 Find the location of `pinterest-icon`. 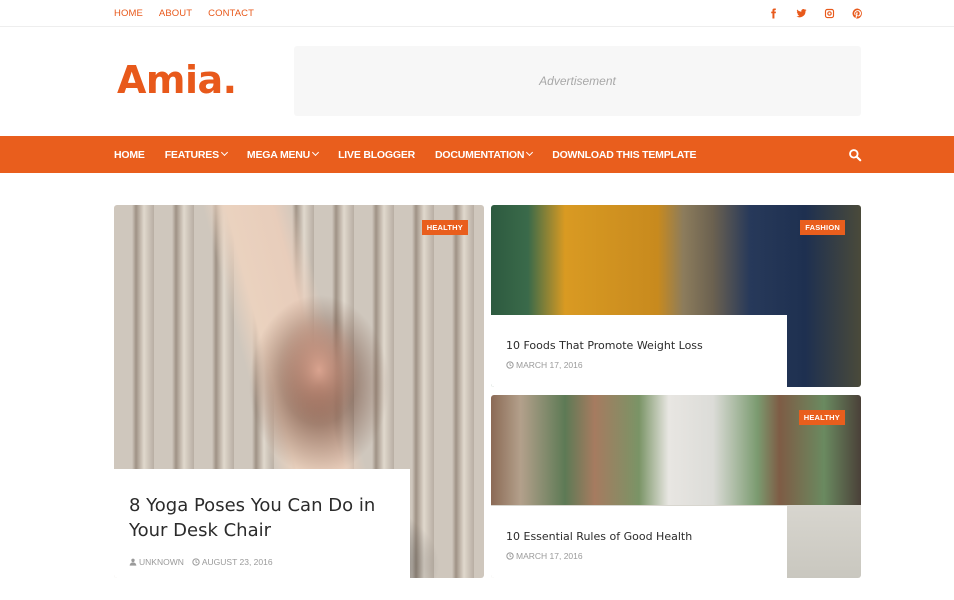

pinterest-icon is located at coordinates (857, 13).